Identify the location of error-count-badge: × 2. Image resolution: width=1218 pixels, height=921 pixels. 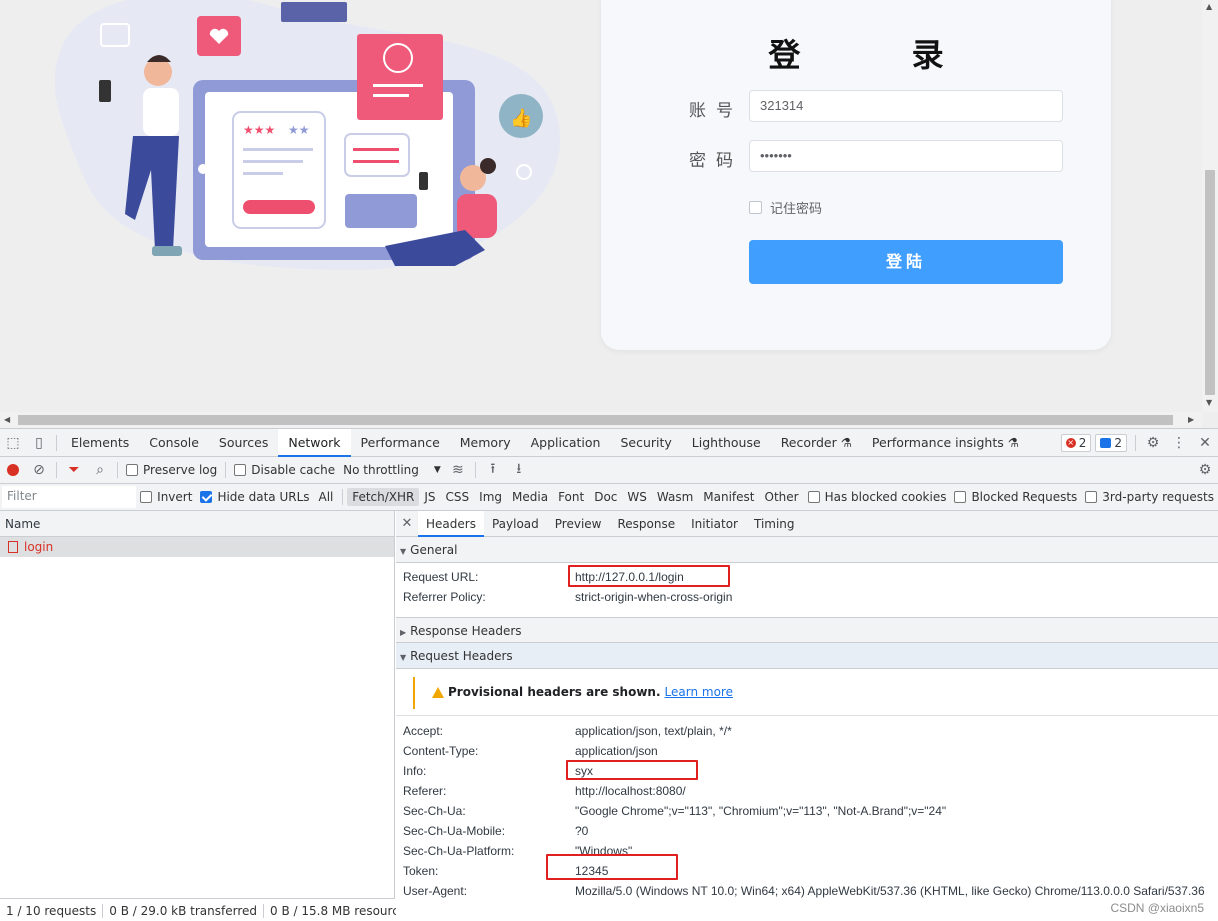
(1076, 442).